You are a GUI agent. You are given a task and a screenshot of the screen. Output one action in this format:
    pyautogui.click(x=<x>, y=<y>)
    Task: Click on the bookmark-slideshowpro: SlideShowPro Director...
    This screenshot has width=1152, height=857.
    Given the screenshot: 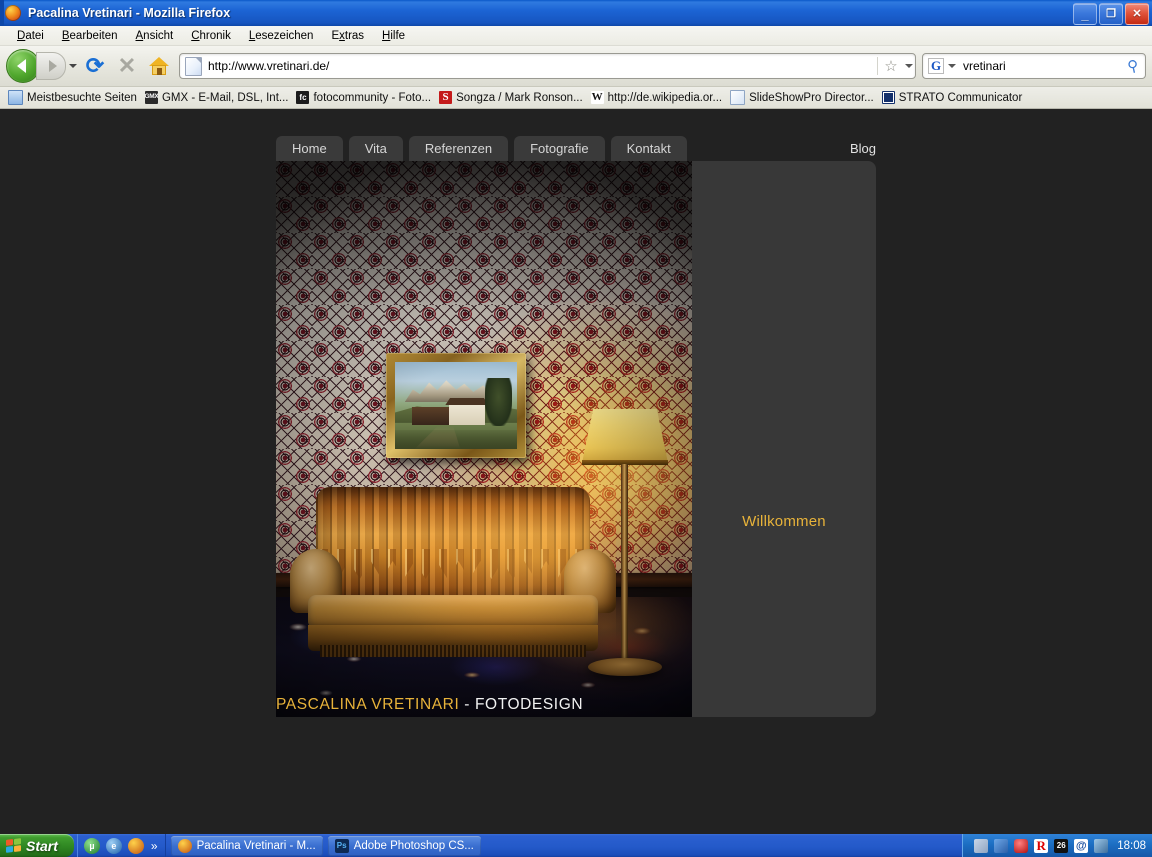 What is the action you would take?
    pyautogui.click(x=804, y=97)
    